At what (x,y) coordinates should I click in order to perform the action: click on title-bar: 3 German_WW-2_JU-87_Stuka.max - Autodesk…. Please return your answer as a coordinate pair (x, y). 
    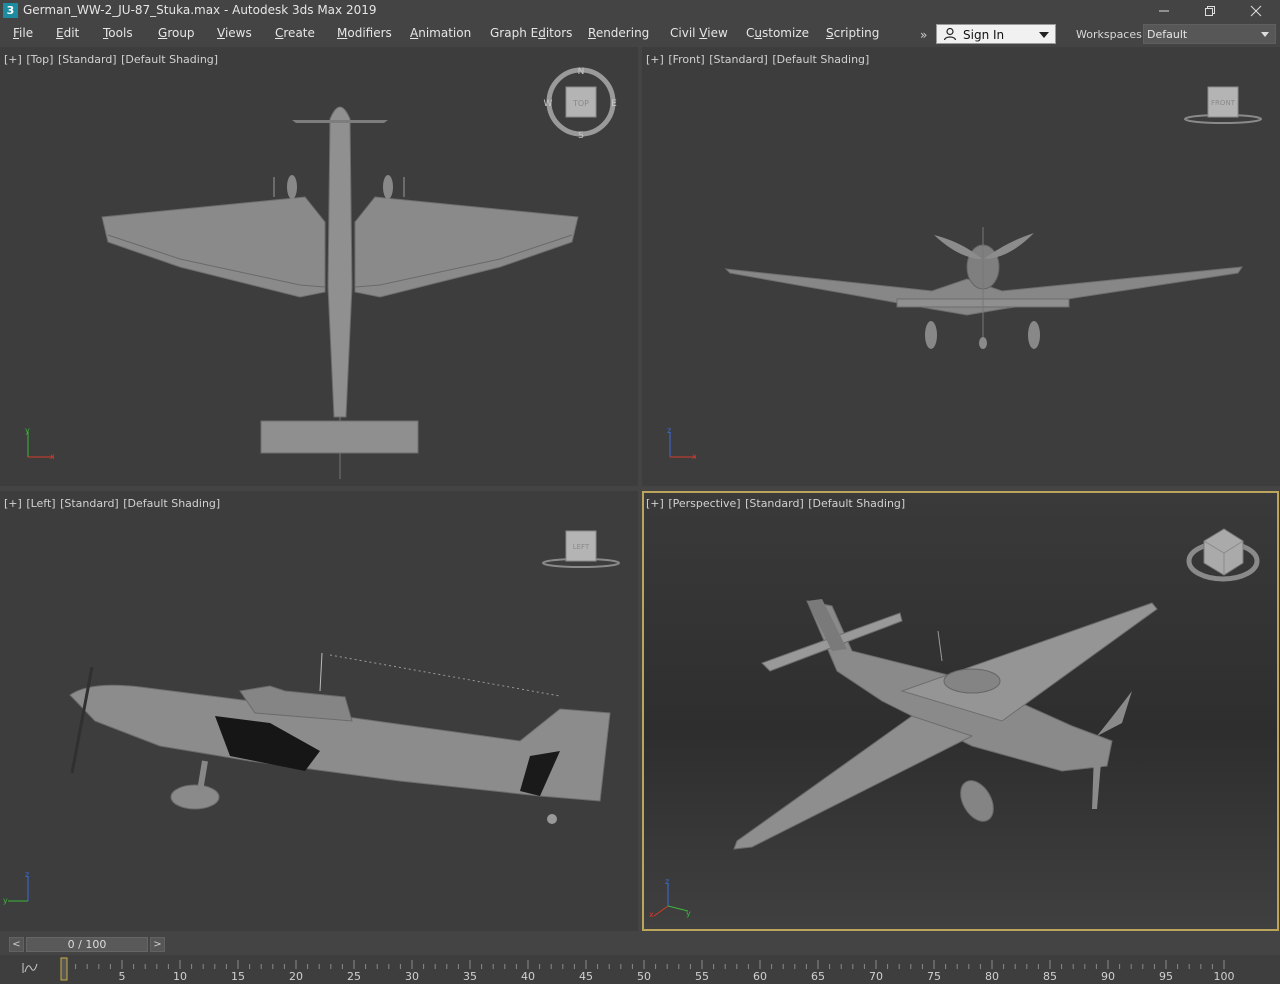
    Looking at the image, I should click on (640, 11).